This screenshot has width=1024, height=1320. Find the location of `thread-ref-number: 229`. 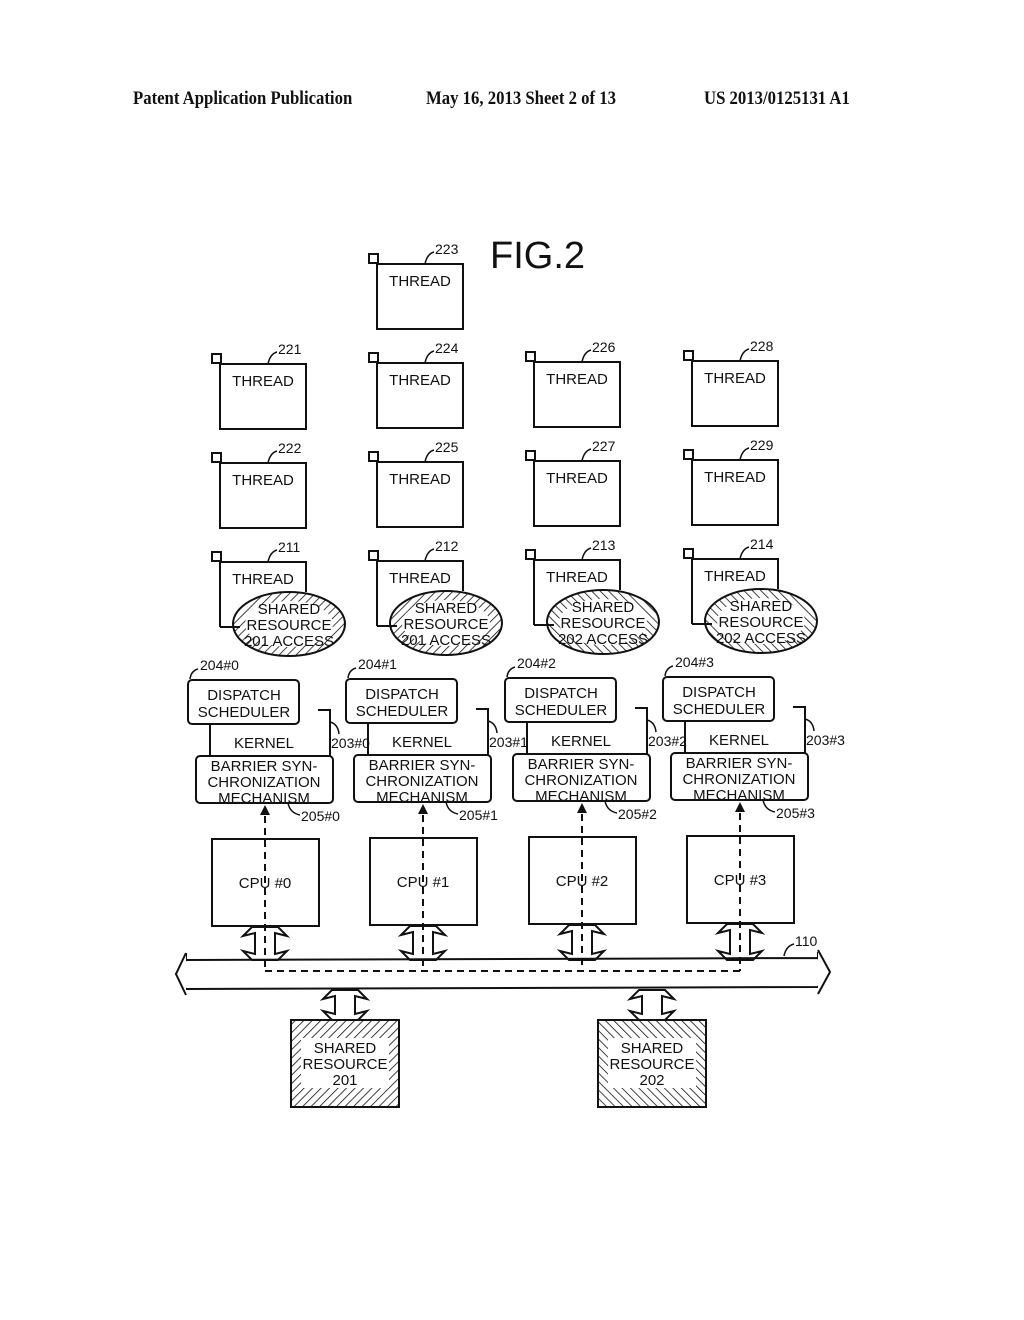

thread-ref-number: 229 is located at coordinates (762, 445).